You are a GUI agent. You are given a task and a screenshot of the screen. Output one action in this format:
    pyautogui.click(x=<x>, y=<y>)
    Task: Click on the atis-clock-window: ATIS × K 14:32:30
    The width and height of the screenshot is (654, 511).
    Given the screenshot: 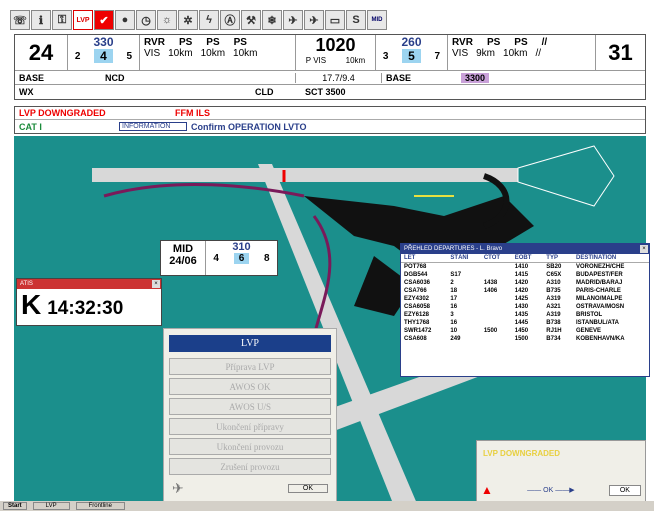 What is the action you would take?
    pyautogui.click(x=89, y=302)
    